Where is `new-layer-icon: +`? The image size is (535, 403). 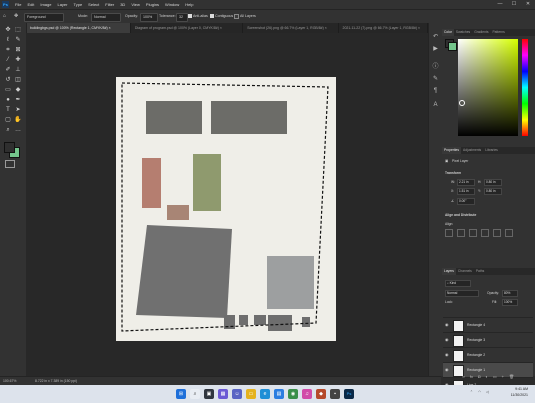
new-layer-icon: + is located at coordinates (503, 376).